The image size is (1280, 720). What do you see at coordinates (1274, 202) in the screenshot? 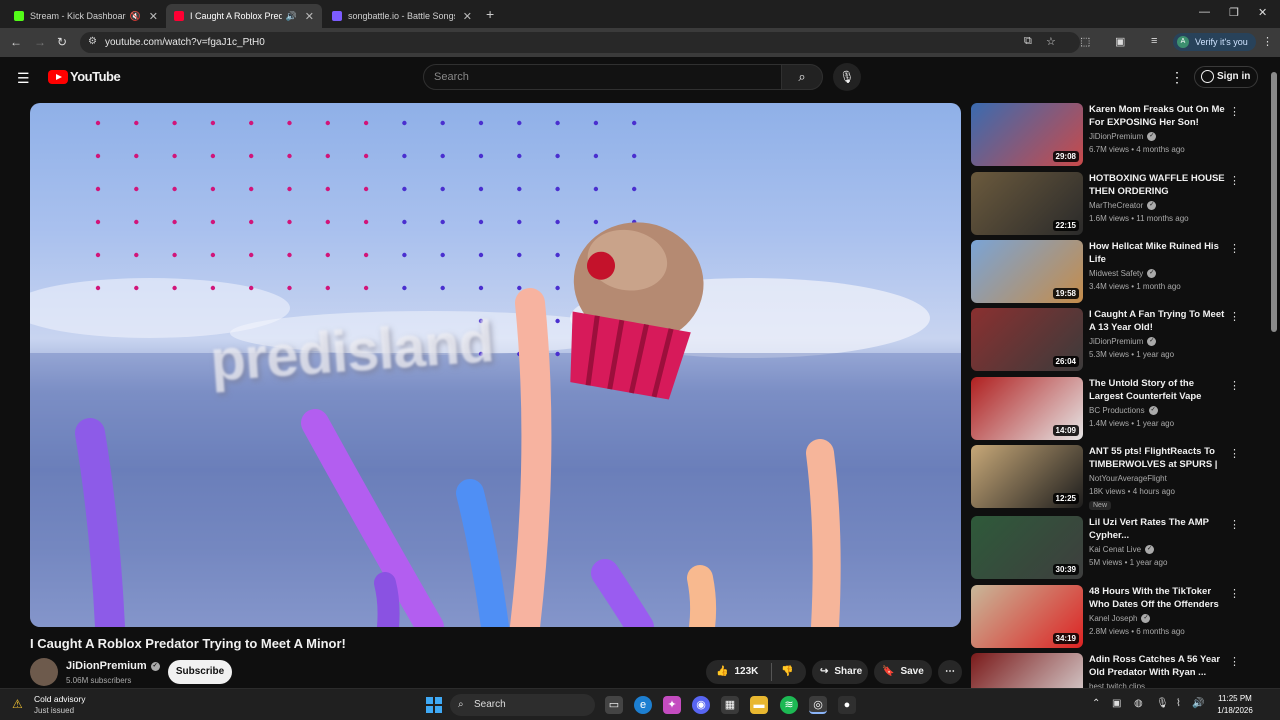
I see `scrollbar-thumb` at bounding box center [1274, 202].